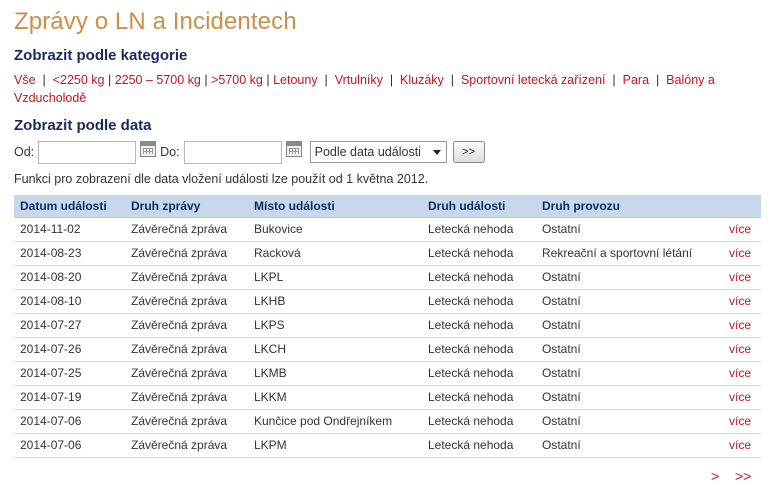 The image size is (774, 494). Describe the element at coordinates (69, 277) in the screenshot. I see `cell-date: 2014-08-20` at that location.